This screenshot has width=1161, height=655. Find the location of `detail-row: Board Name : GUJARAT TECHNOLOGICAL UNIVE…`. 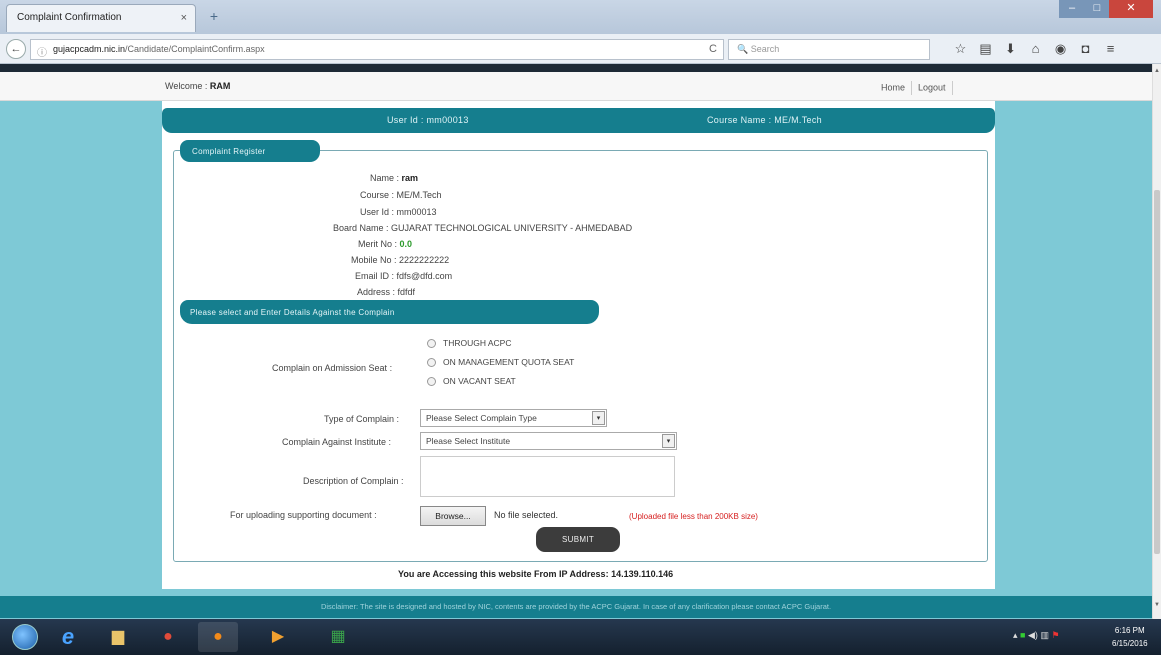

detail-row: Board Name : GUJARAT TECHNOLOGICAL UNIVE… is located at coordinates (482, 228).